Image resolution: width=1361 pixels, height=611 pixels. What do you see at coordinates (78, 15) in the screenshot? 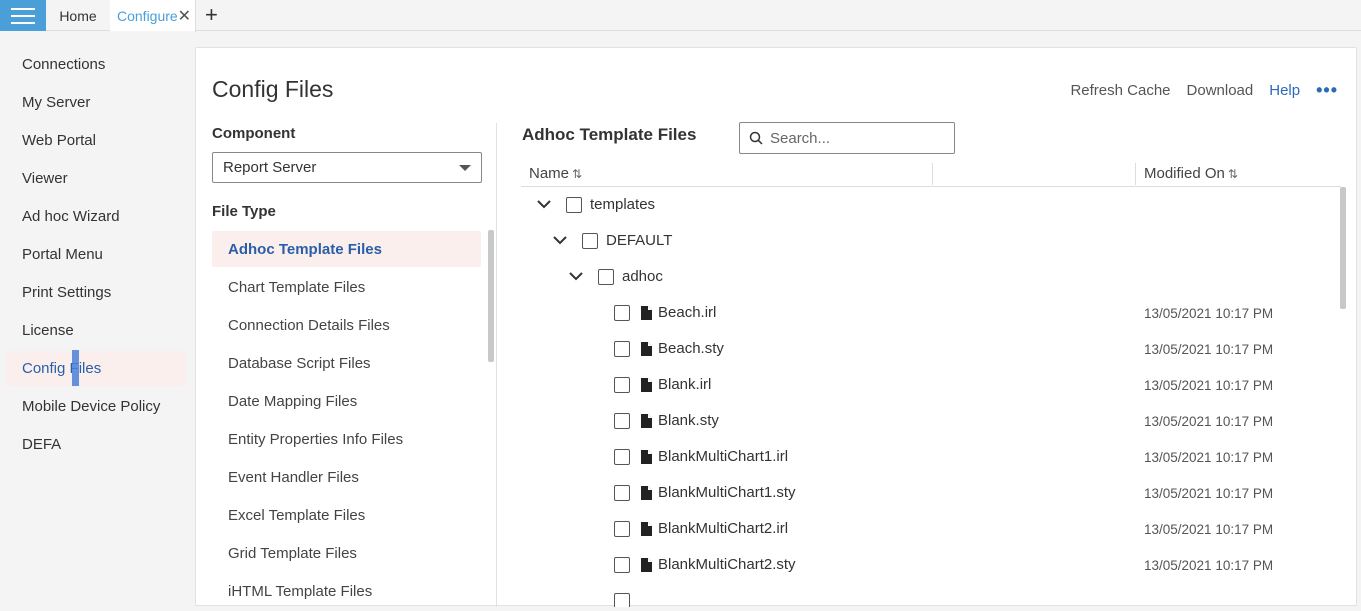
I see `tab-home: Home` at bounding box center [78, 15].